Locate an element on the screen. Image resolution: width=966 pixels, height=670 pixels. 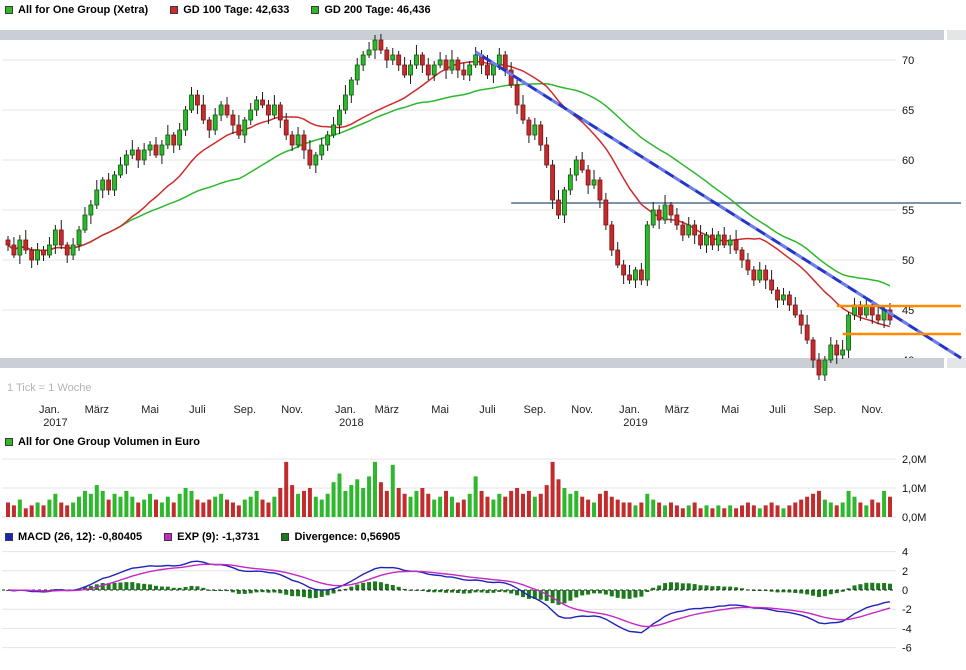
svg-text: 2,0M is located at coordinates (914, 460).